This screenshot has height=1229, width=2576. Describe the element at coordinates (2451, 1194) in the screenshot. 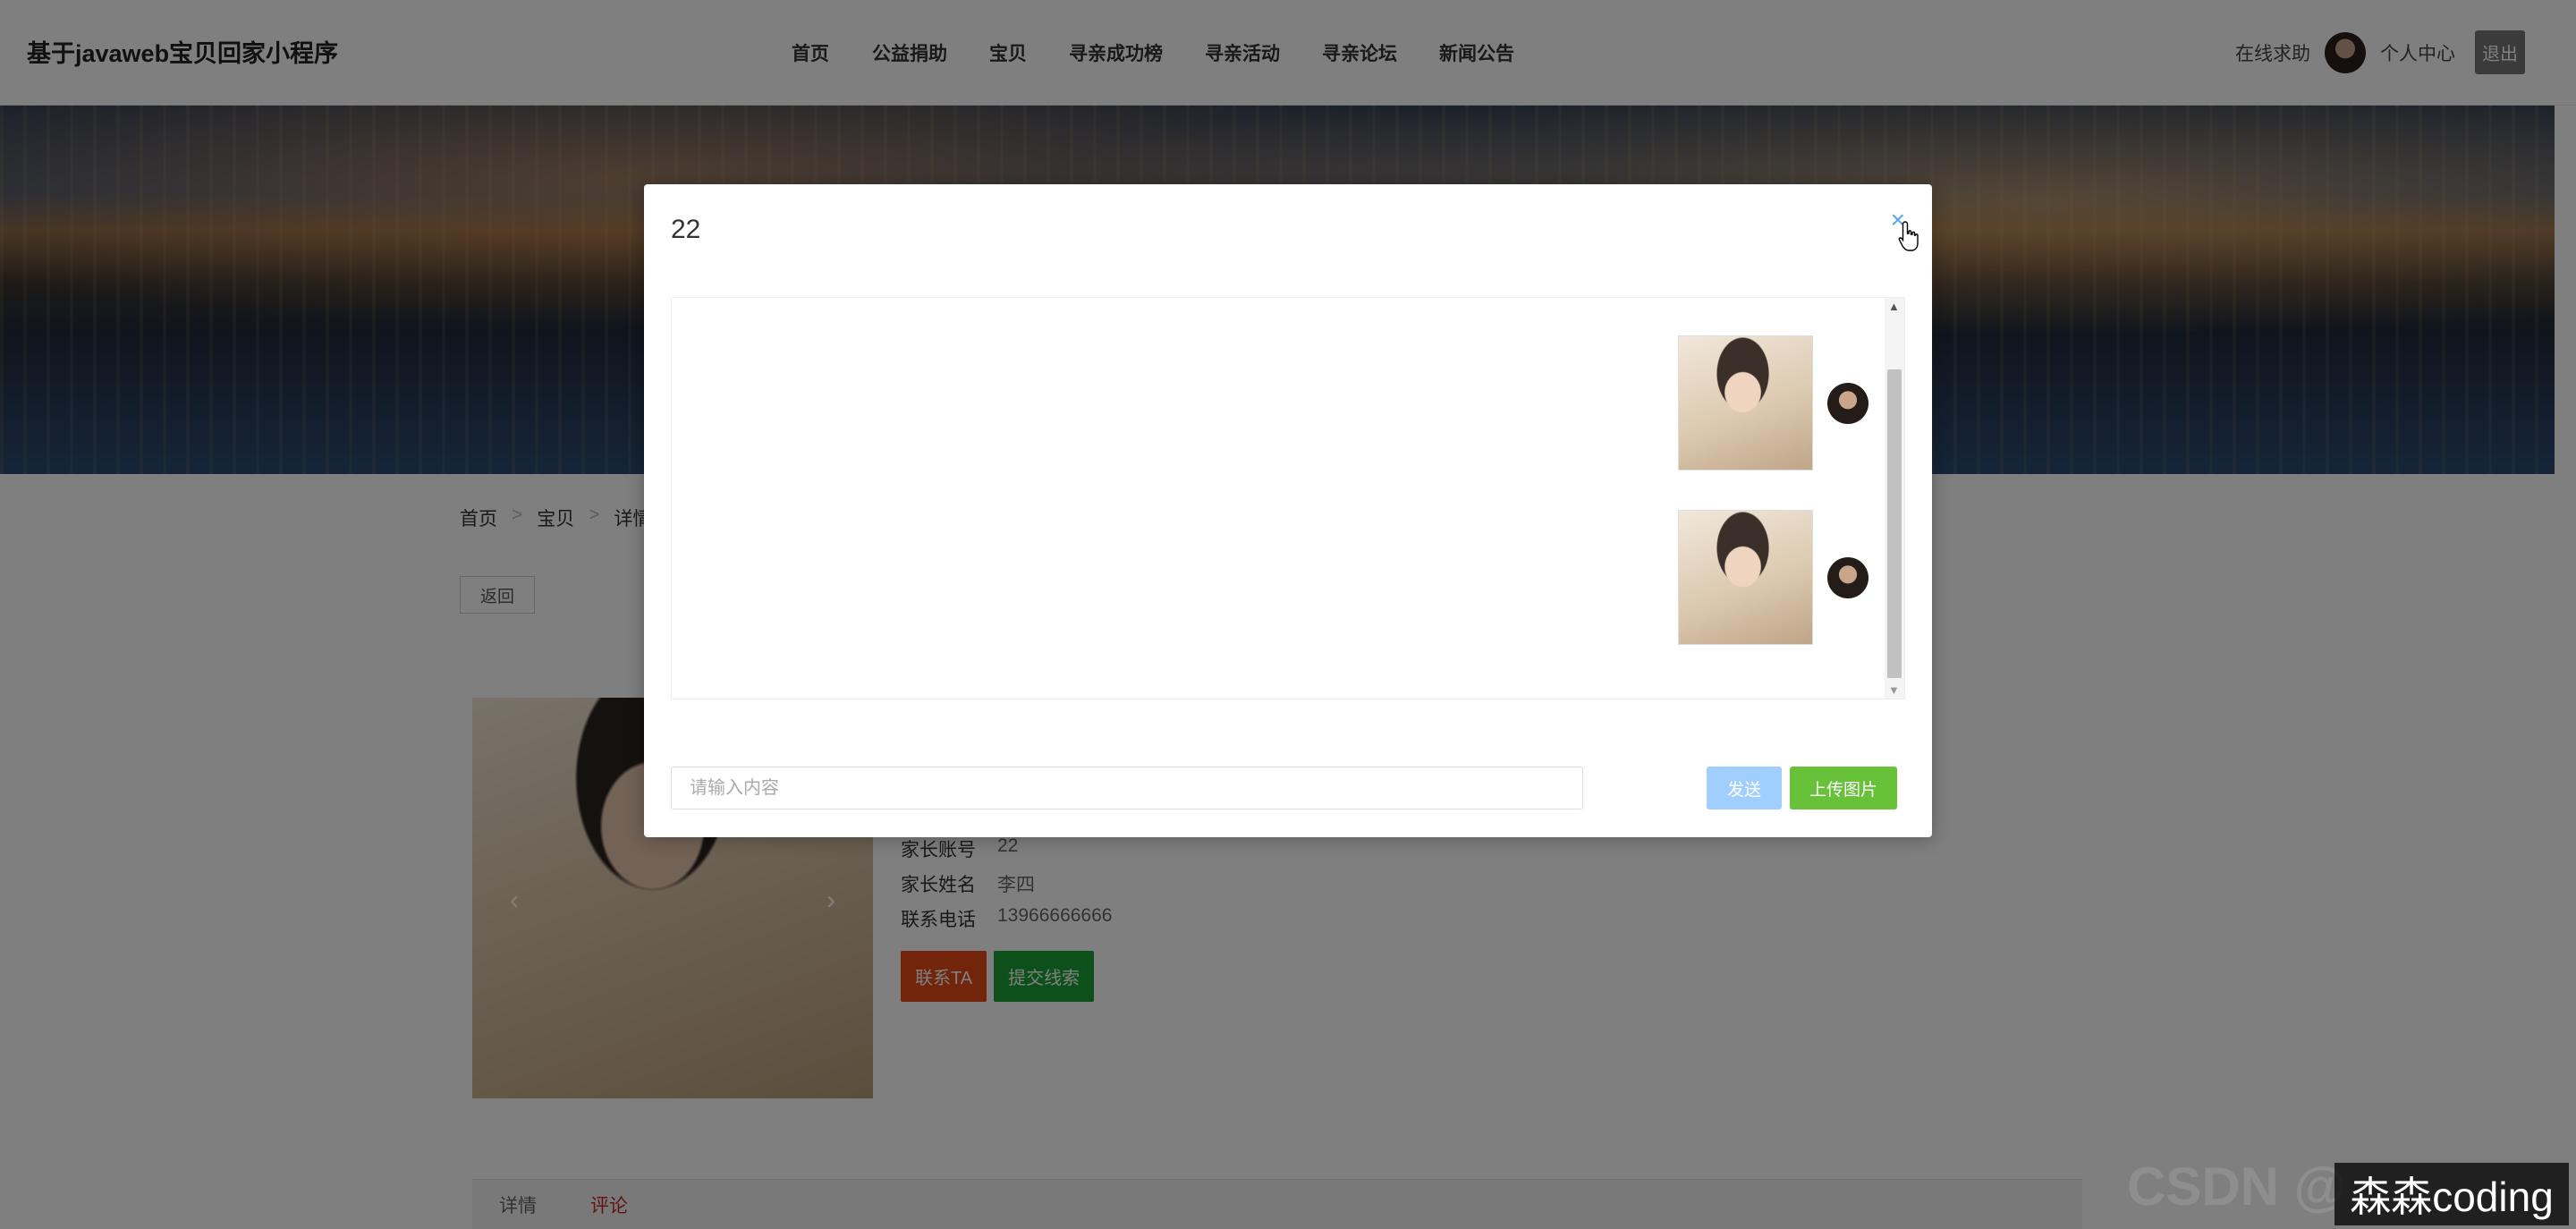

I see `author-watermark: 森森coding` at that location.